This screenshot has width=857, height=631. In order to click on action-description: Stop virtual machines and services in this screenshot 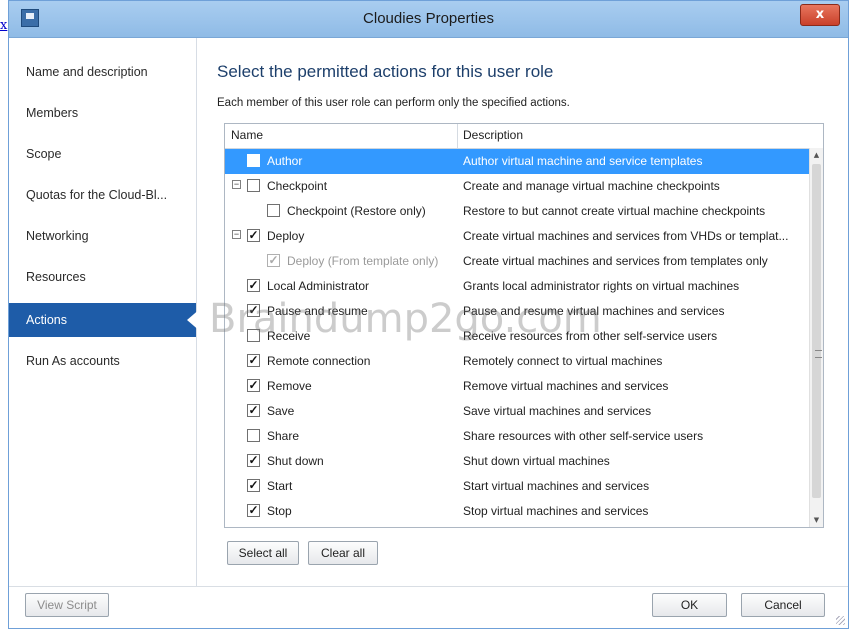, I will do `click(556, 511)`.